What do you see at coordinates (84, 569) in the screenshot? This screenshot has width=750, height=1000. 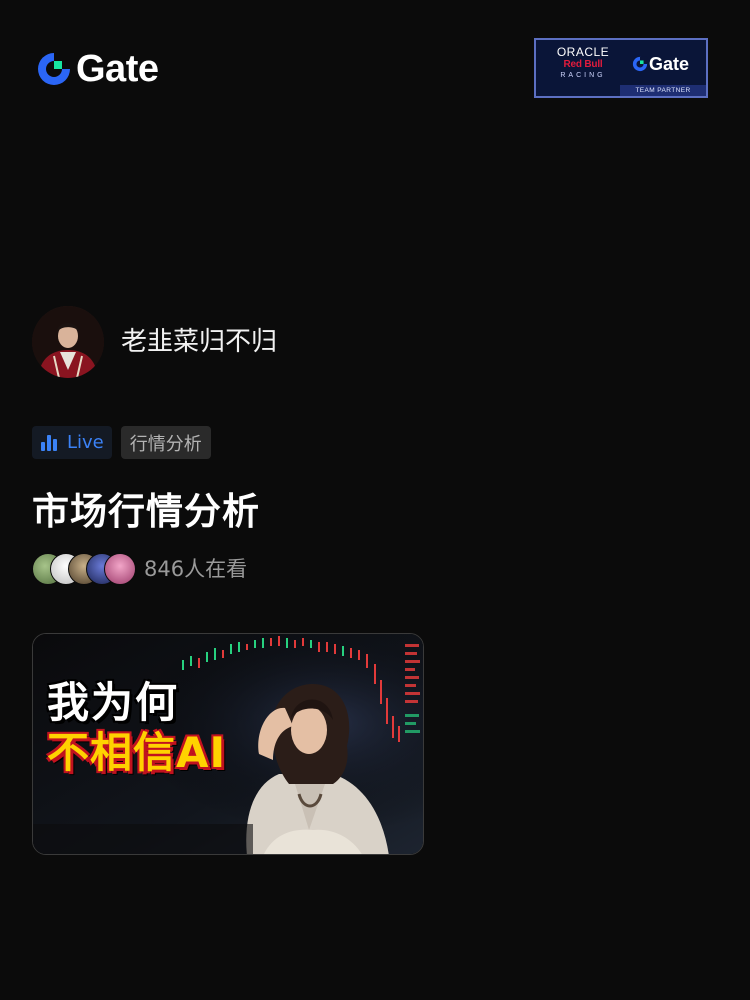 I see `viewer-avatars` at bounding box center [84, 569].